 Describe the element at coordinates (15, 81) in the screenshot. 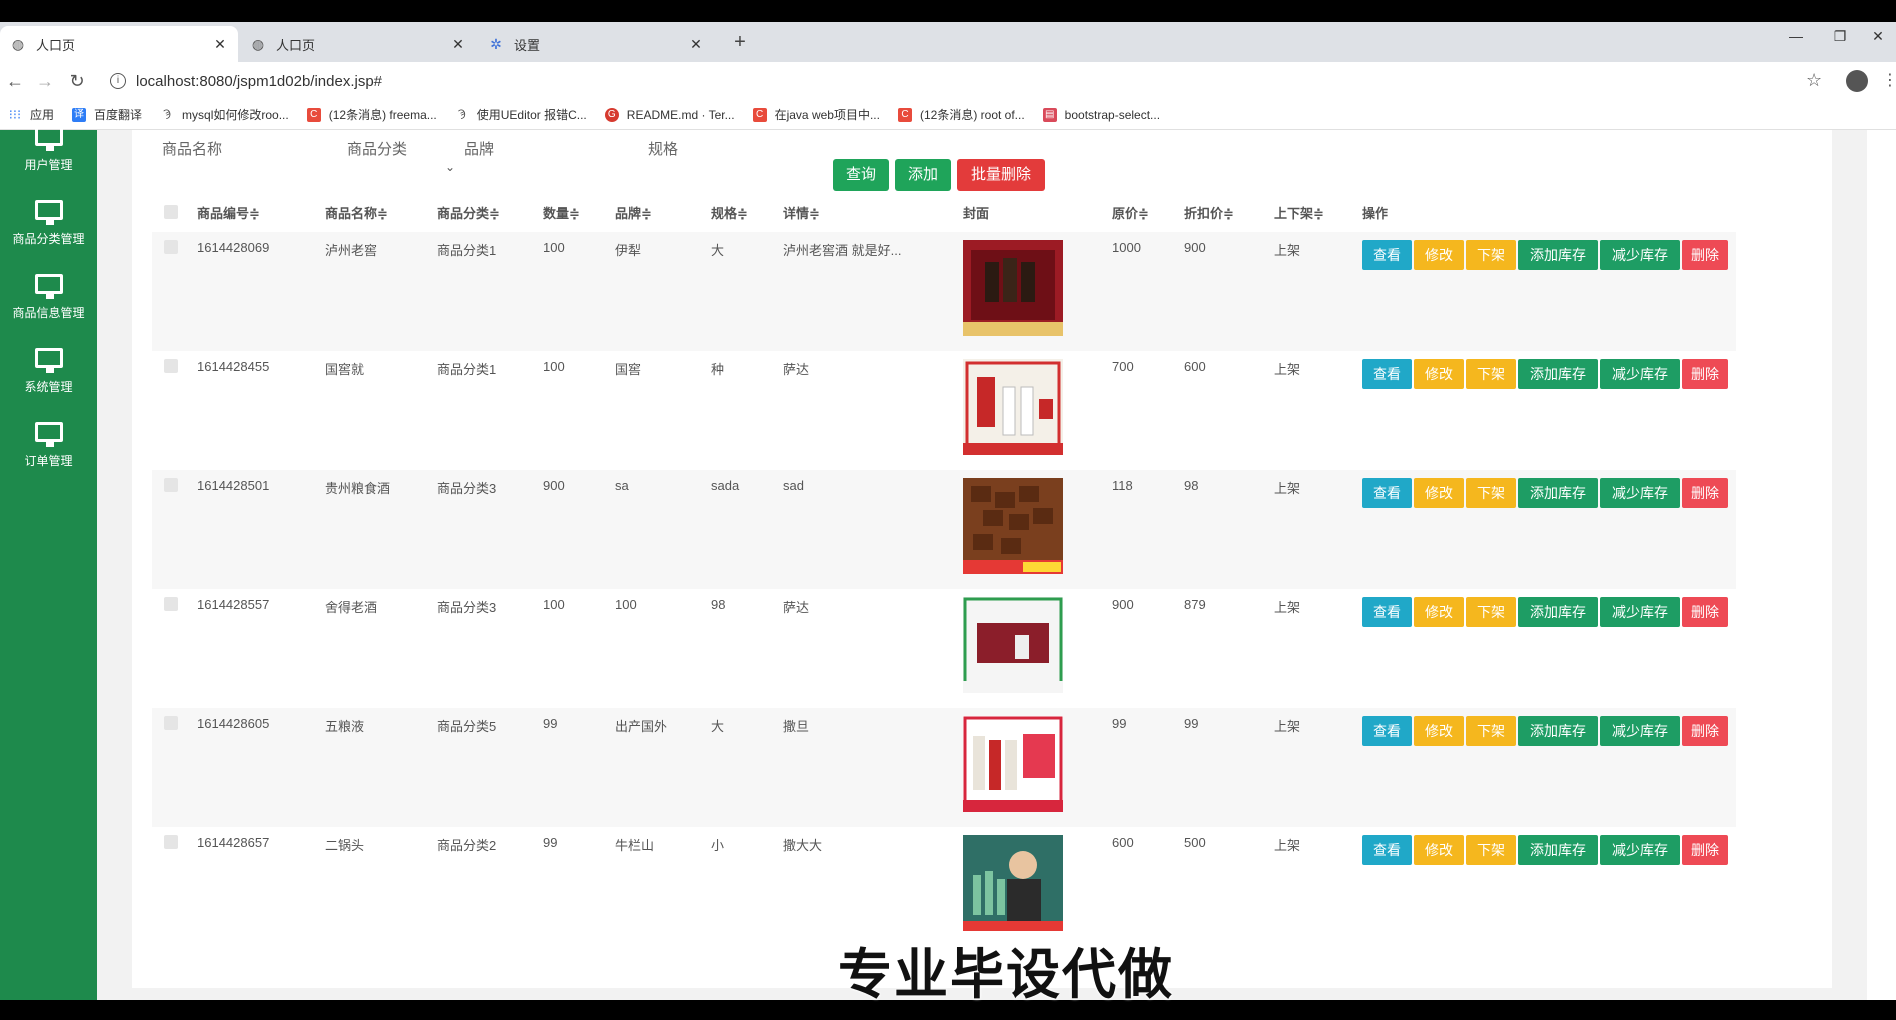

I see `back-icon: ←` at that location.